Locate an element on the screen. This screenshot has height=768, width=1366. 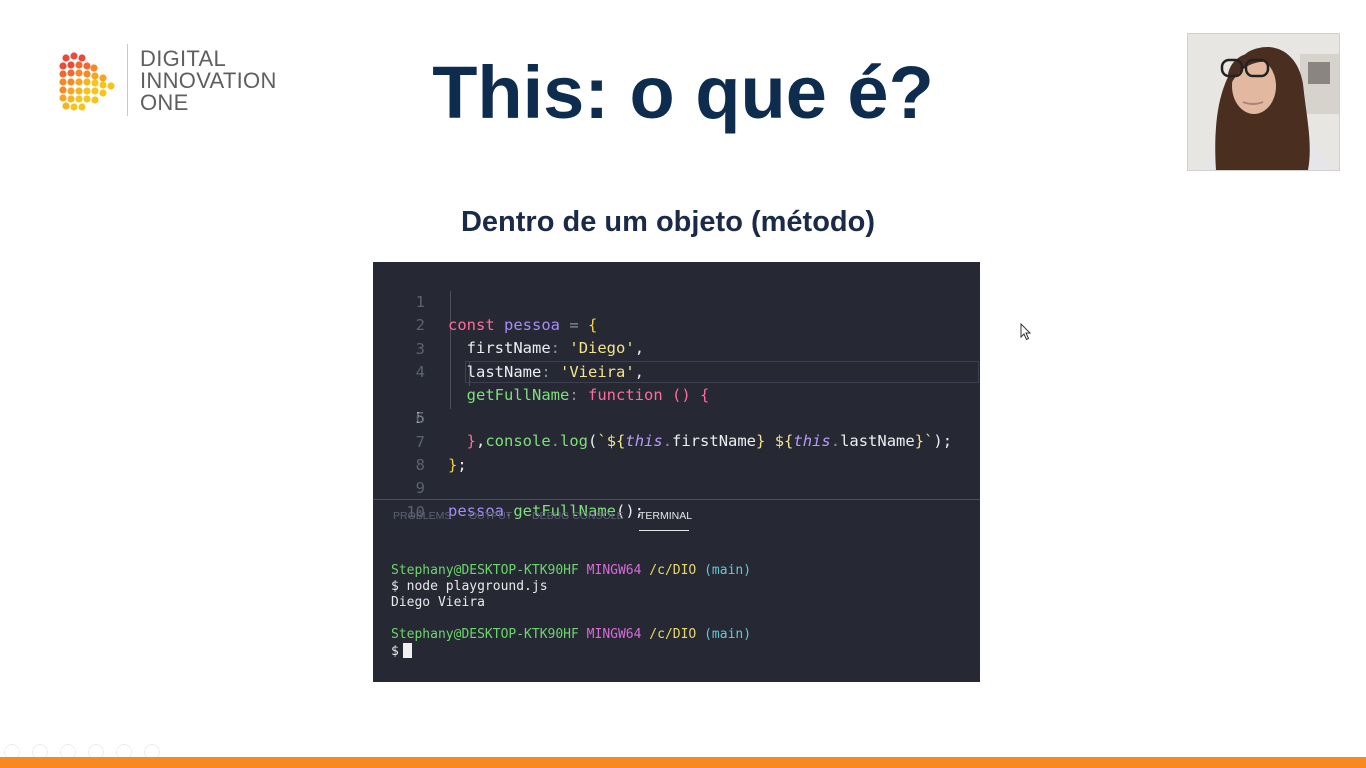
code-line: 7 }; is located at coordinates (676, 441).